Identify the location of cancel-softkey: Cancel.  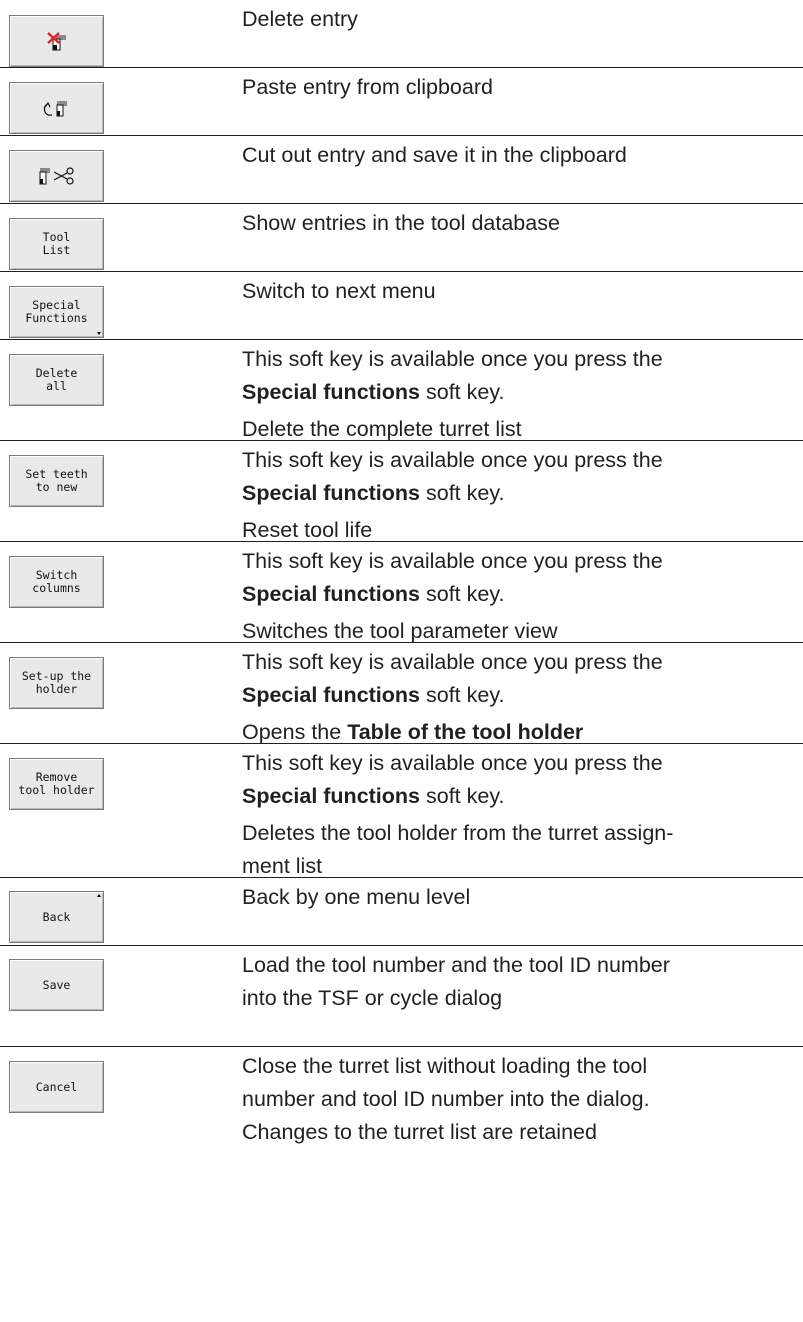
(56, 1087).